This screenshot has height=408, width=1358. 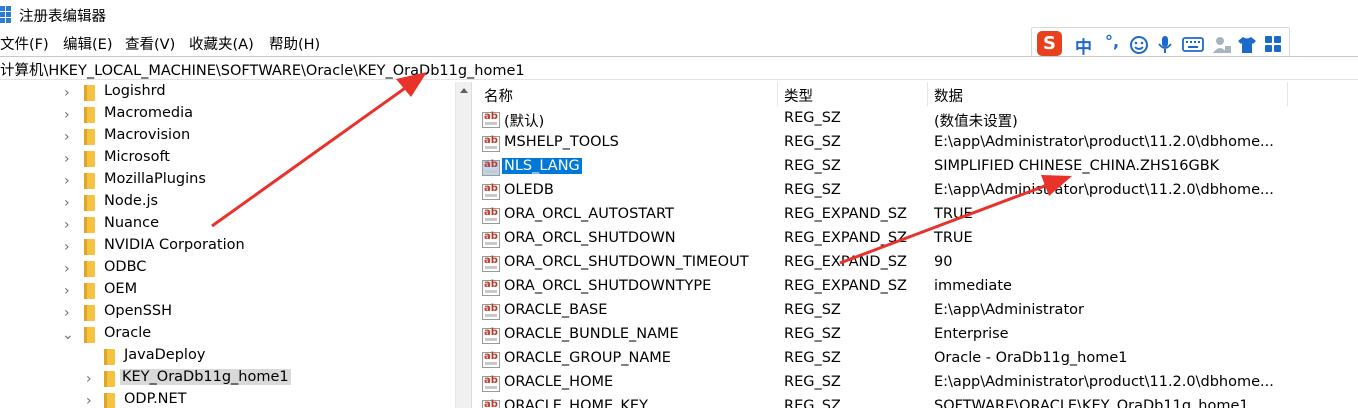 I want to click on value-name: ORACLE_BUNDLE_NAME, so click(x=591, y=334).